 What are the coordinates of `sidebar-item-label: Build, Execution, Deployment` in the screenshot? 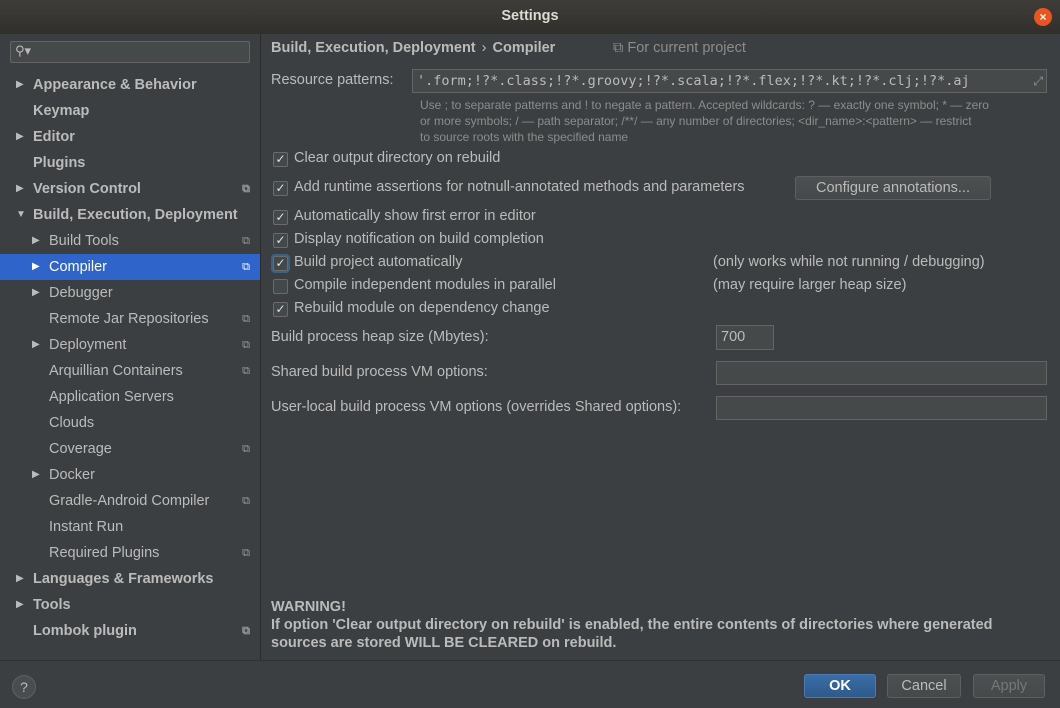 It's located at (135, 215).